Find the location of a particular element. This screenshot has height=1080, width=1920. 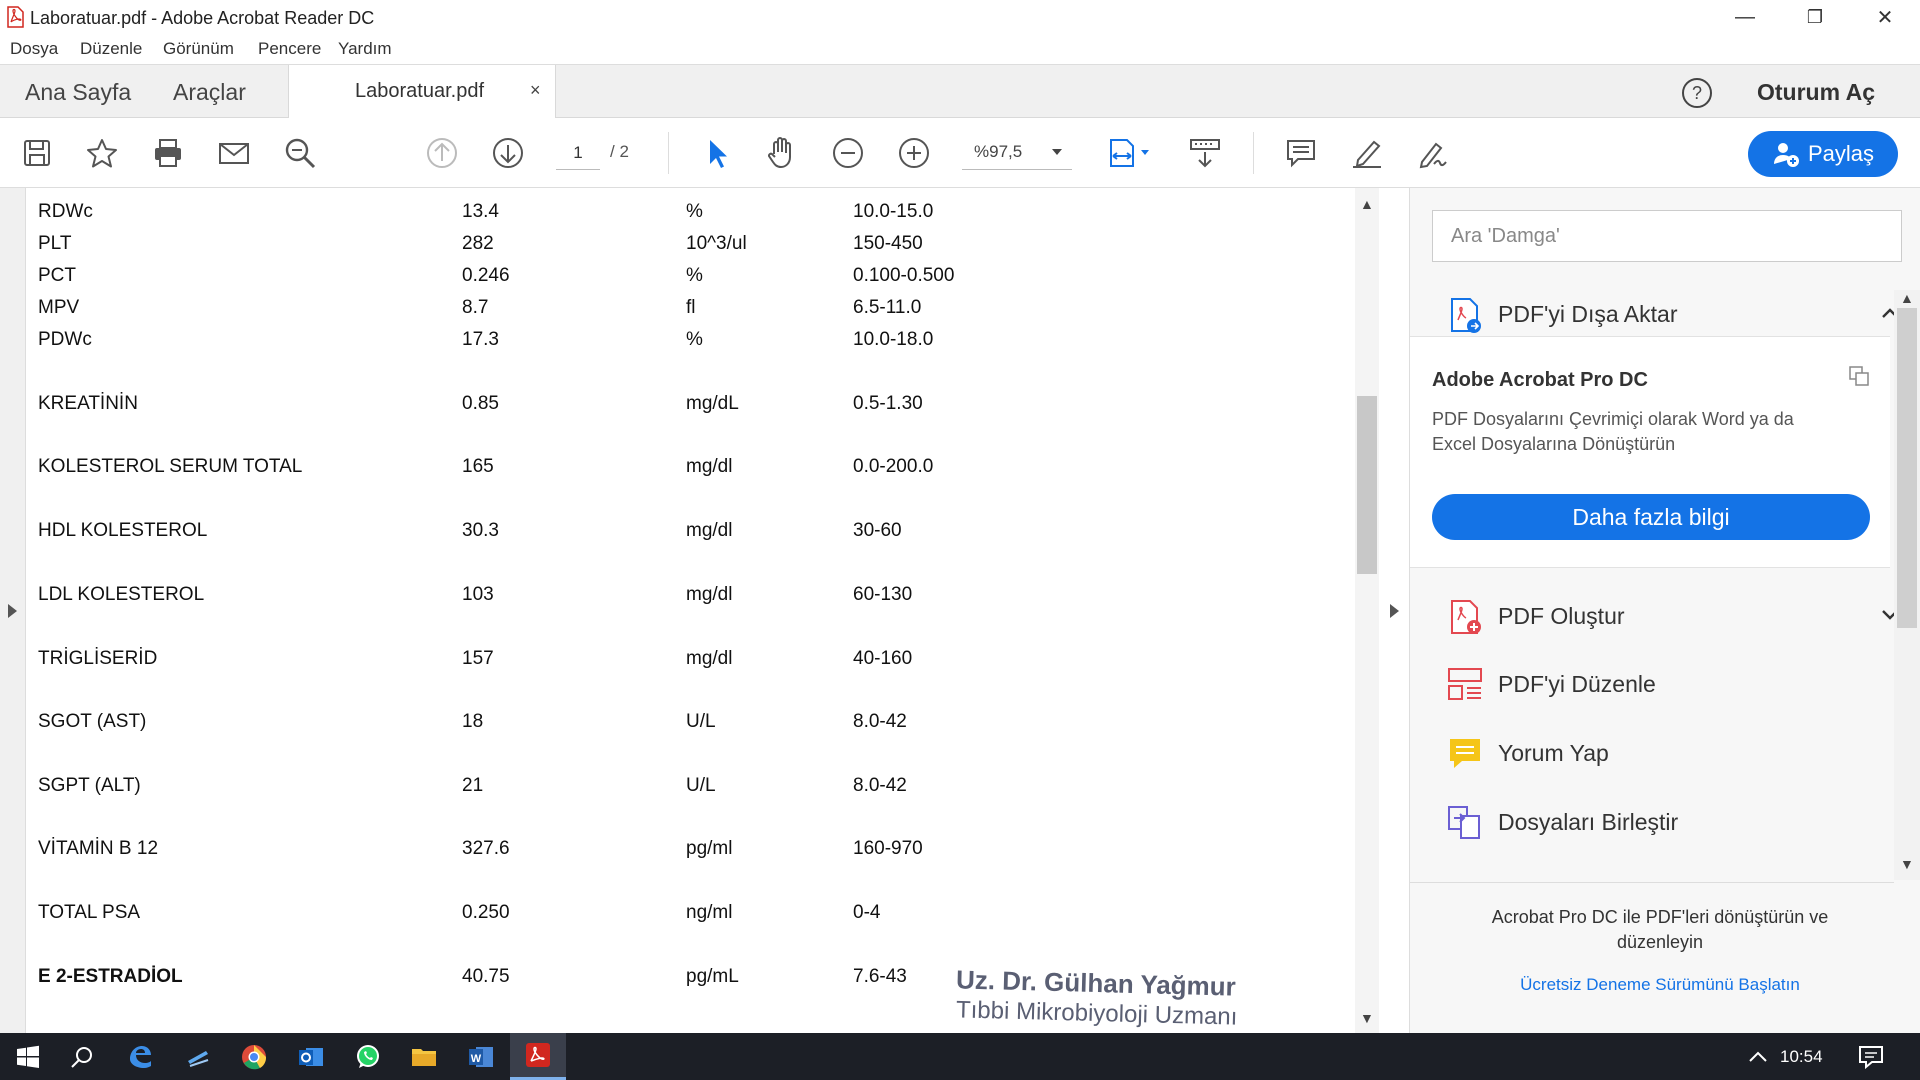

export-pdf-item: PDF'yi Dışa Aktar is located at coordinates (1672, 316).